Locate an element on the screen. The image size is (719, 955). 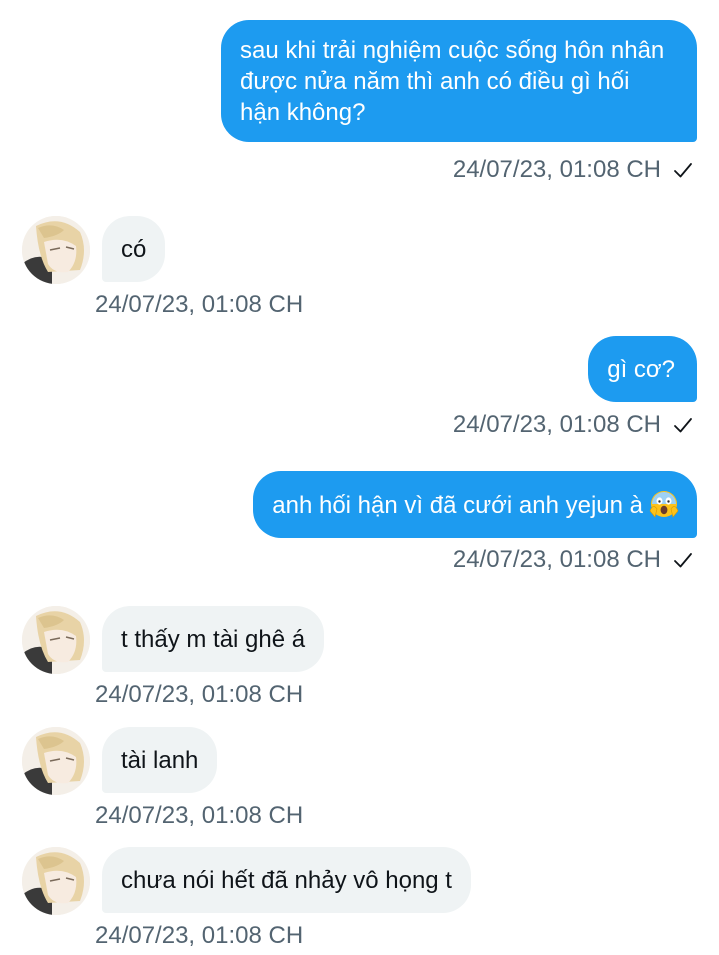
message-text: gì cơ? is located at coordinates (641, 369).